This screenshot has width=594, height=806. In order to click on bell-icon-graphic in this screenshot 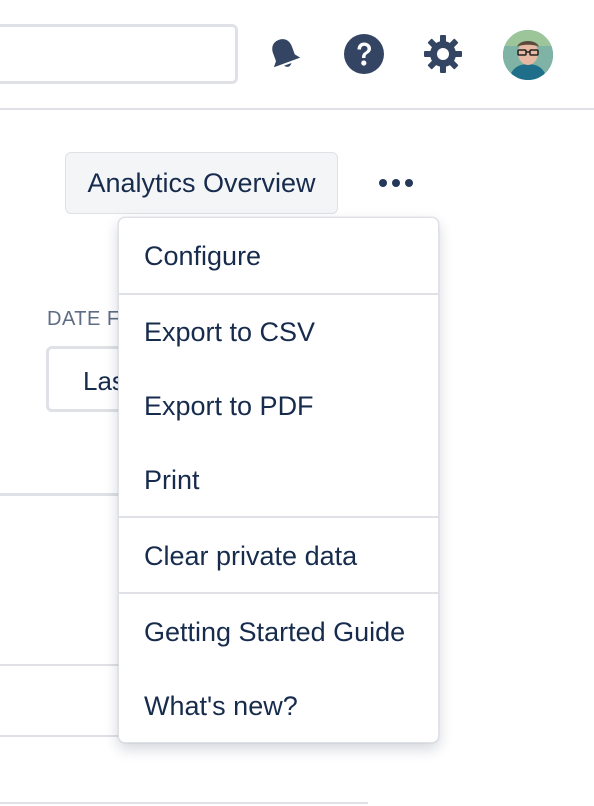, I will do `click(286, 53)`.